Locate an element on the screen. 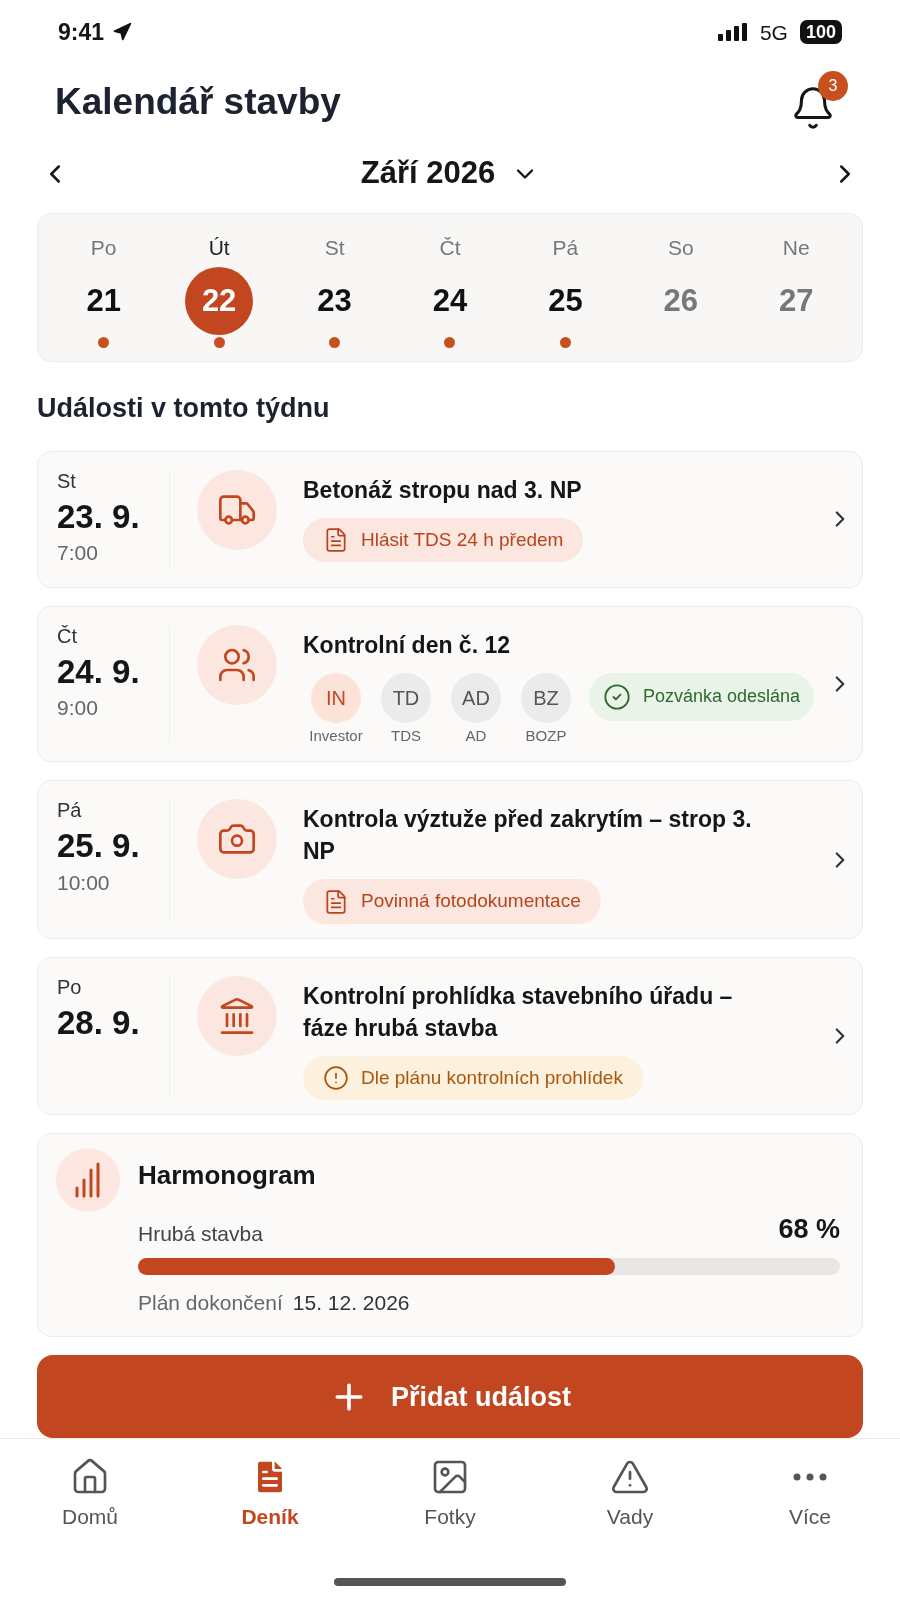 Image resolution: width=900 pixels, height=1600 pixels. day-cell: Po 21 is located at coordinates (104, 296).